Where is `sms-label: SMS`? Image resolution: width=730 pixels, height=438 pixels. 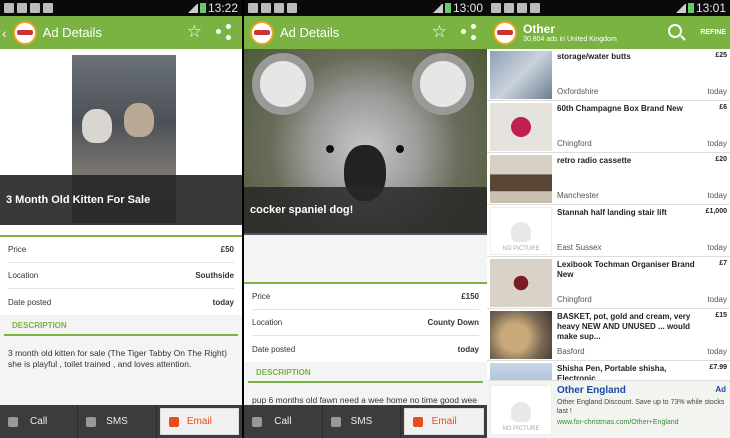 sms-label: SMS is located at coordinates (117, 421).